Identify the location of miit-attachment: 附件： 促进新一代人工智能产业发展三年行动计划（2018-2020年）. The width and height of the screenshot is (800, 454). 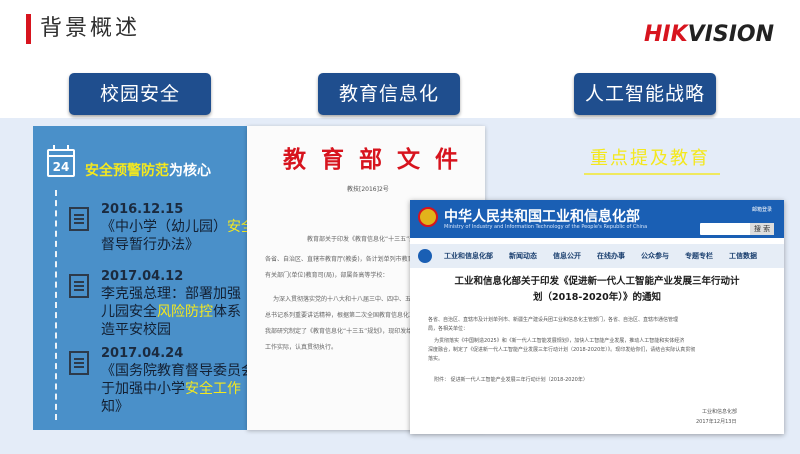
(511, 379).